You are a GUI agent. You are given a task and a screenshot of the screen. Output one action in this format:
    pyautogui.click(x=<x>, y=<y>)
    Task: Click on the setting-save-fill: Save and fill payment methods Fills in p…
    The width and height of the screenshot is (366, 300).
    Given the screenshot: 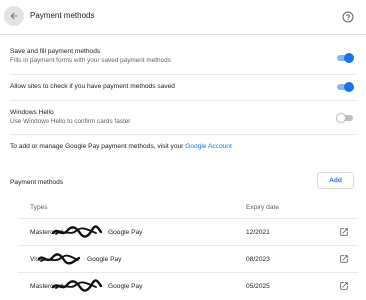 What is the action you would take?
    pyautogui.click(x=183, y=56)
    